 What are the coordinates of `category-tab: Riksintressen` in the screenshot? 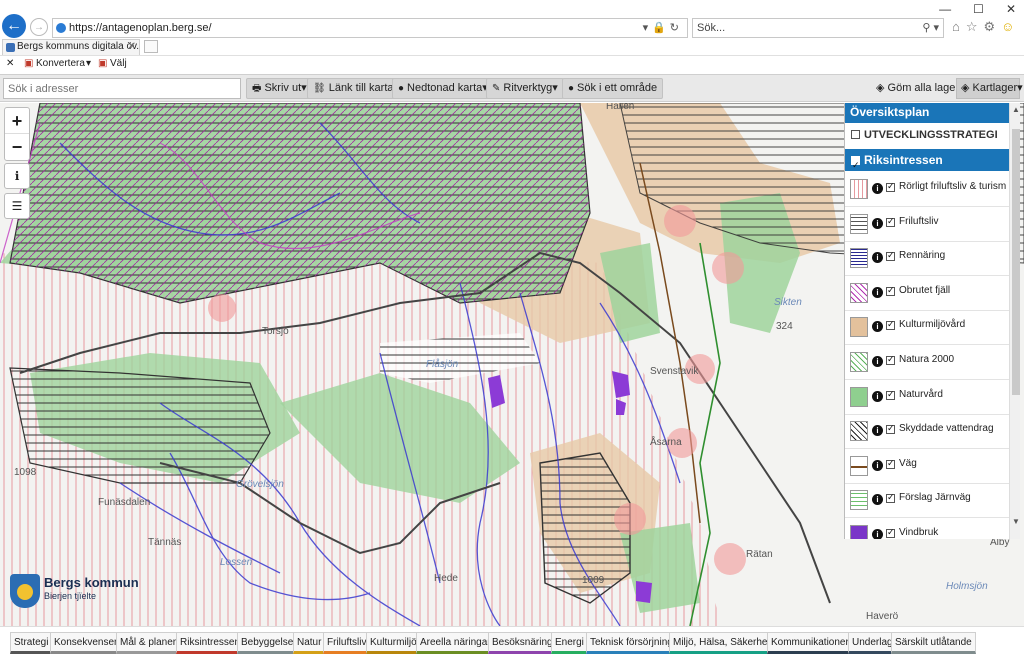 It's located at (210, 643).